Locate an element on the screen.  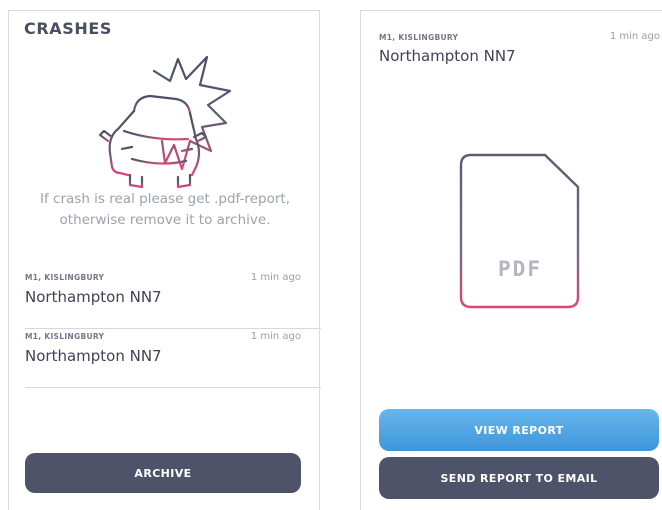
archive-button: ARCHIVE is located at coordinates (163, 473).